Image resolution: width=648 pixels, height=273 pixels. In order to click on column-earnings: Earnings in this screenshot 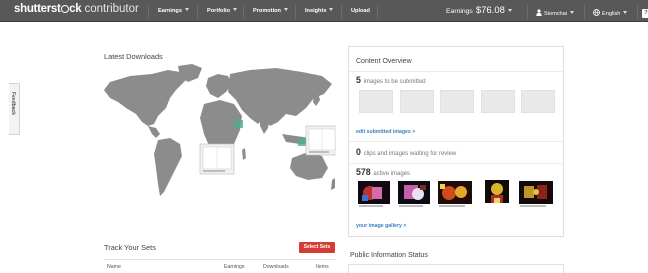, I will do `click(234, 267)`.